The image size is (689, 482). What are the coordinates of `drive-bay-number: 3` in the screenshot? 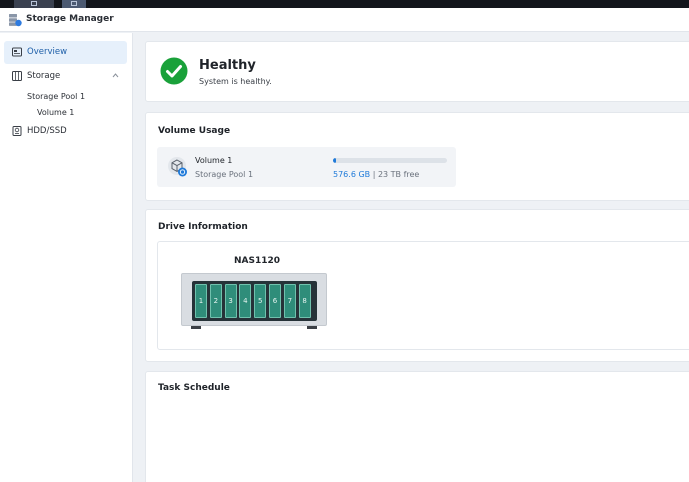 It's located at (230, 301).